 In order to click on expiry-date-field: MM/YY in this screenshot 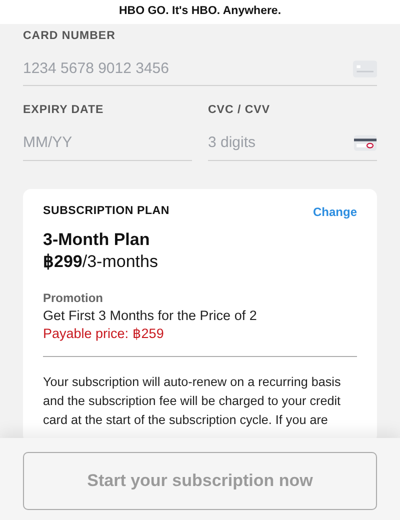, I will do `click(107, 143)`.